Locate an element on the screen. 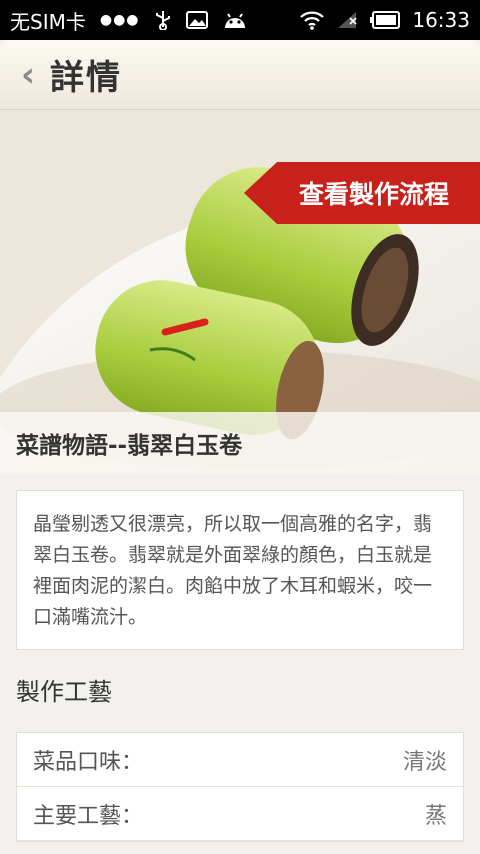 The height and width of the screenshot is (854, 480). attr-value: 蒸 is located at coordinates (435, 816).